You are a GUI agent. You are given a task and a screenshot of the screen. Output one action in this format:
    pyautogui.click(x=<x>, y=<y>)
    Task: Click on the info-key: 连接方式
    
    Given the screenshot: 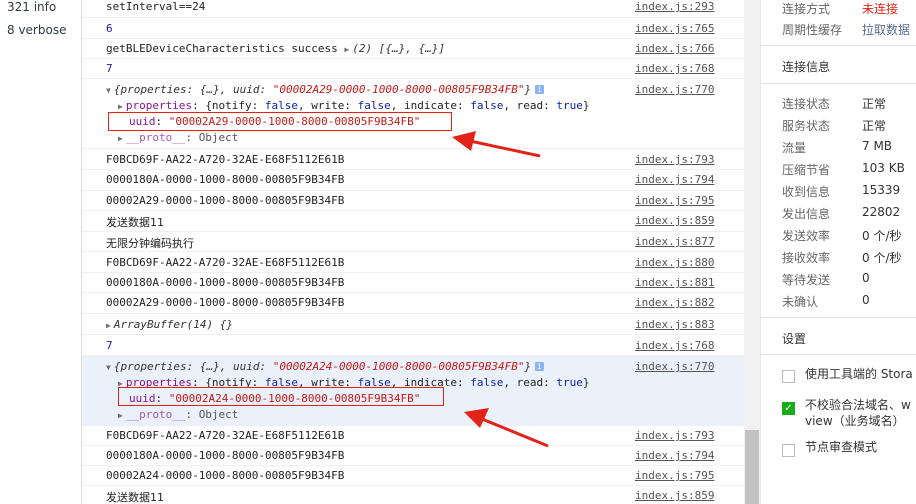 What is the action you would take?
    pyautogui.click(x=806, y=9)
    